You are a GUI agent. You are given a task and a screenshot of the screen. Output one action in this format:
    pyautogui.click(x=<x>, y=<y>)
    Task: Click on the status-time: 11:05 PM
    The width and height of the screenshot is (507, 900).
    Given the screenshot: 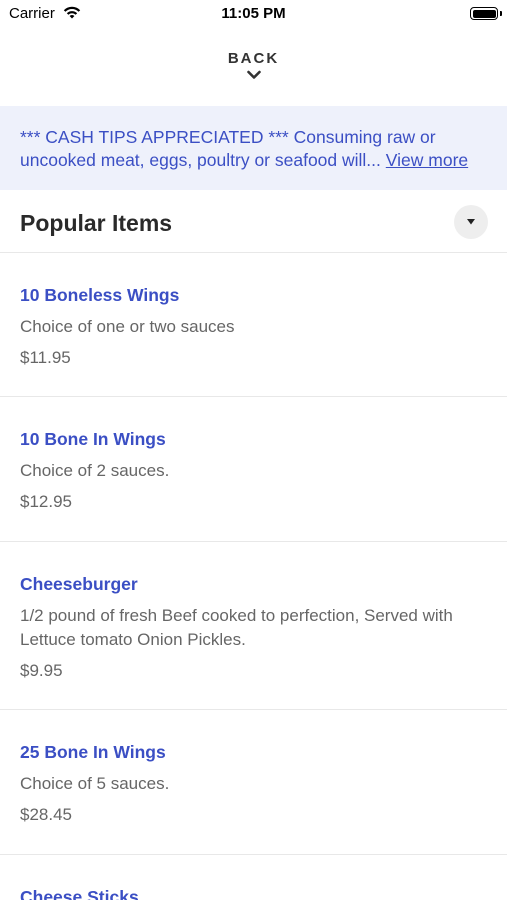 What is the action you would take?
    pyautogui.click(x=253, y=13)
    